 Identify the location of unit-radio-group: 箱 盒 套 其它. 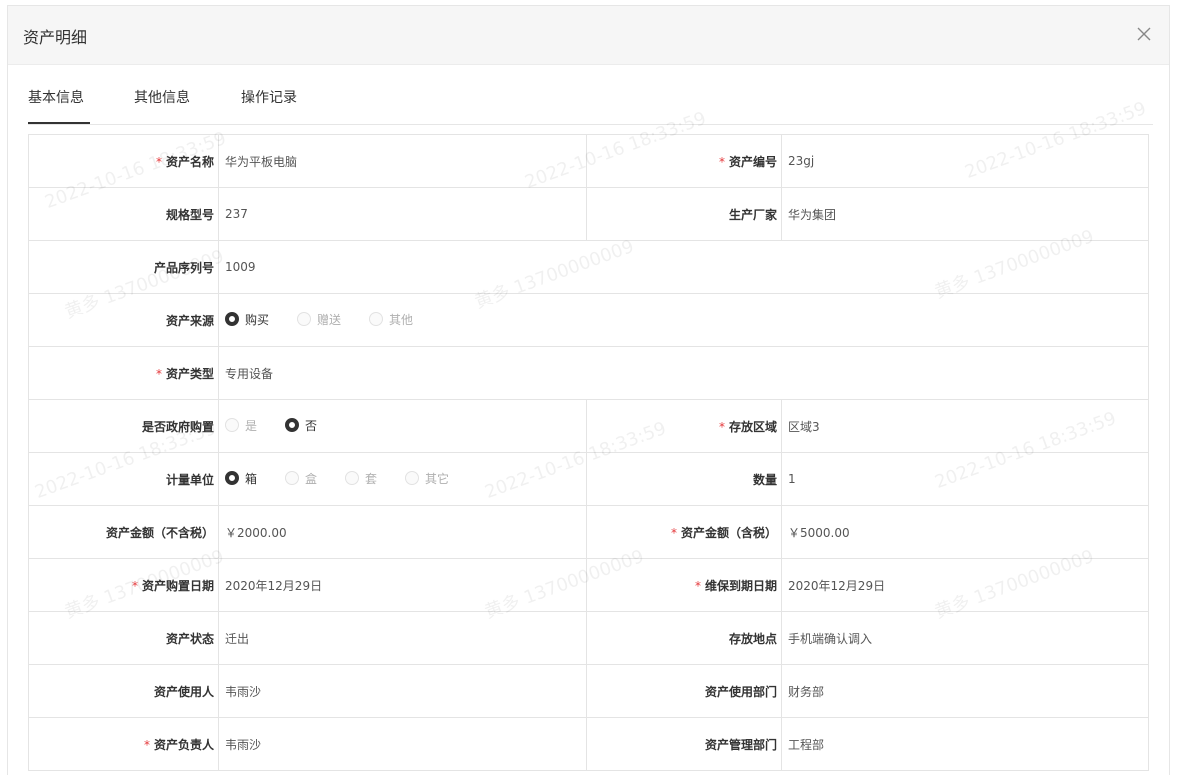
(402, 479).